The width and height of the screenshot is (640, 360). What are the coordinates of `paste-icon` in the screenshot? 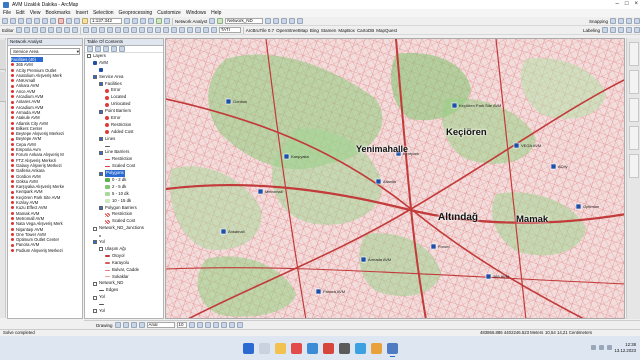 It's located at (53, 21).